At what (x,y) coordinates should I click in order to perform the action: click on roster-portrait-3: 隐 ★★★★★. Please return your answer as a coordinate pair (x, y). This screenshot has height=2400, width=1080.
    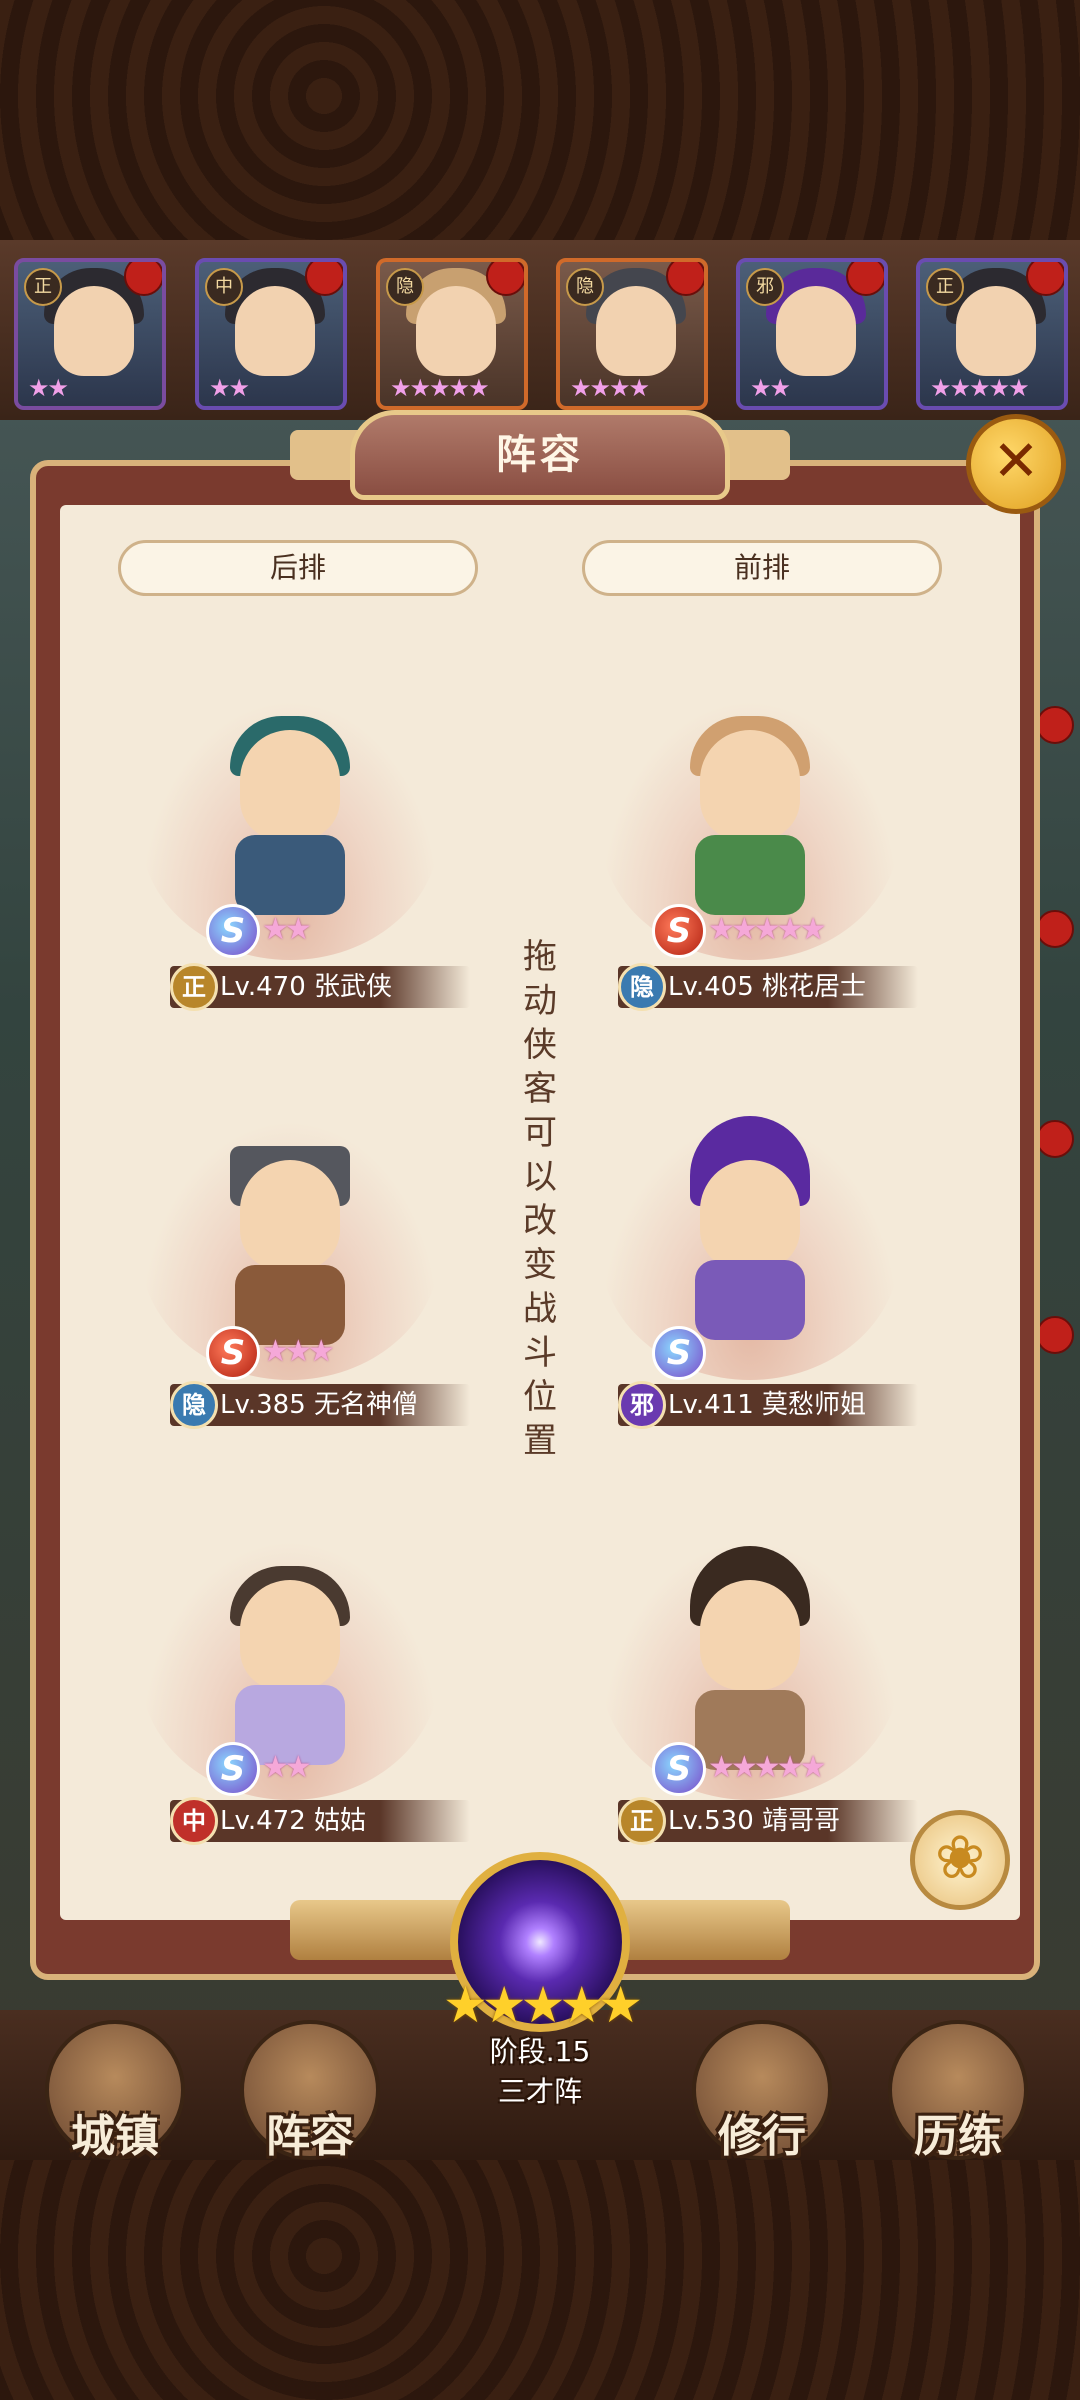
    Looking at the image, I should click on (452, 334).